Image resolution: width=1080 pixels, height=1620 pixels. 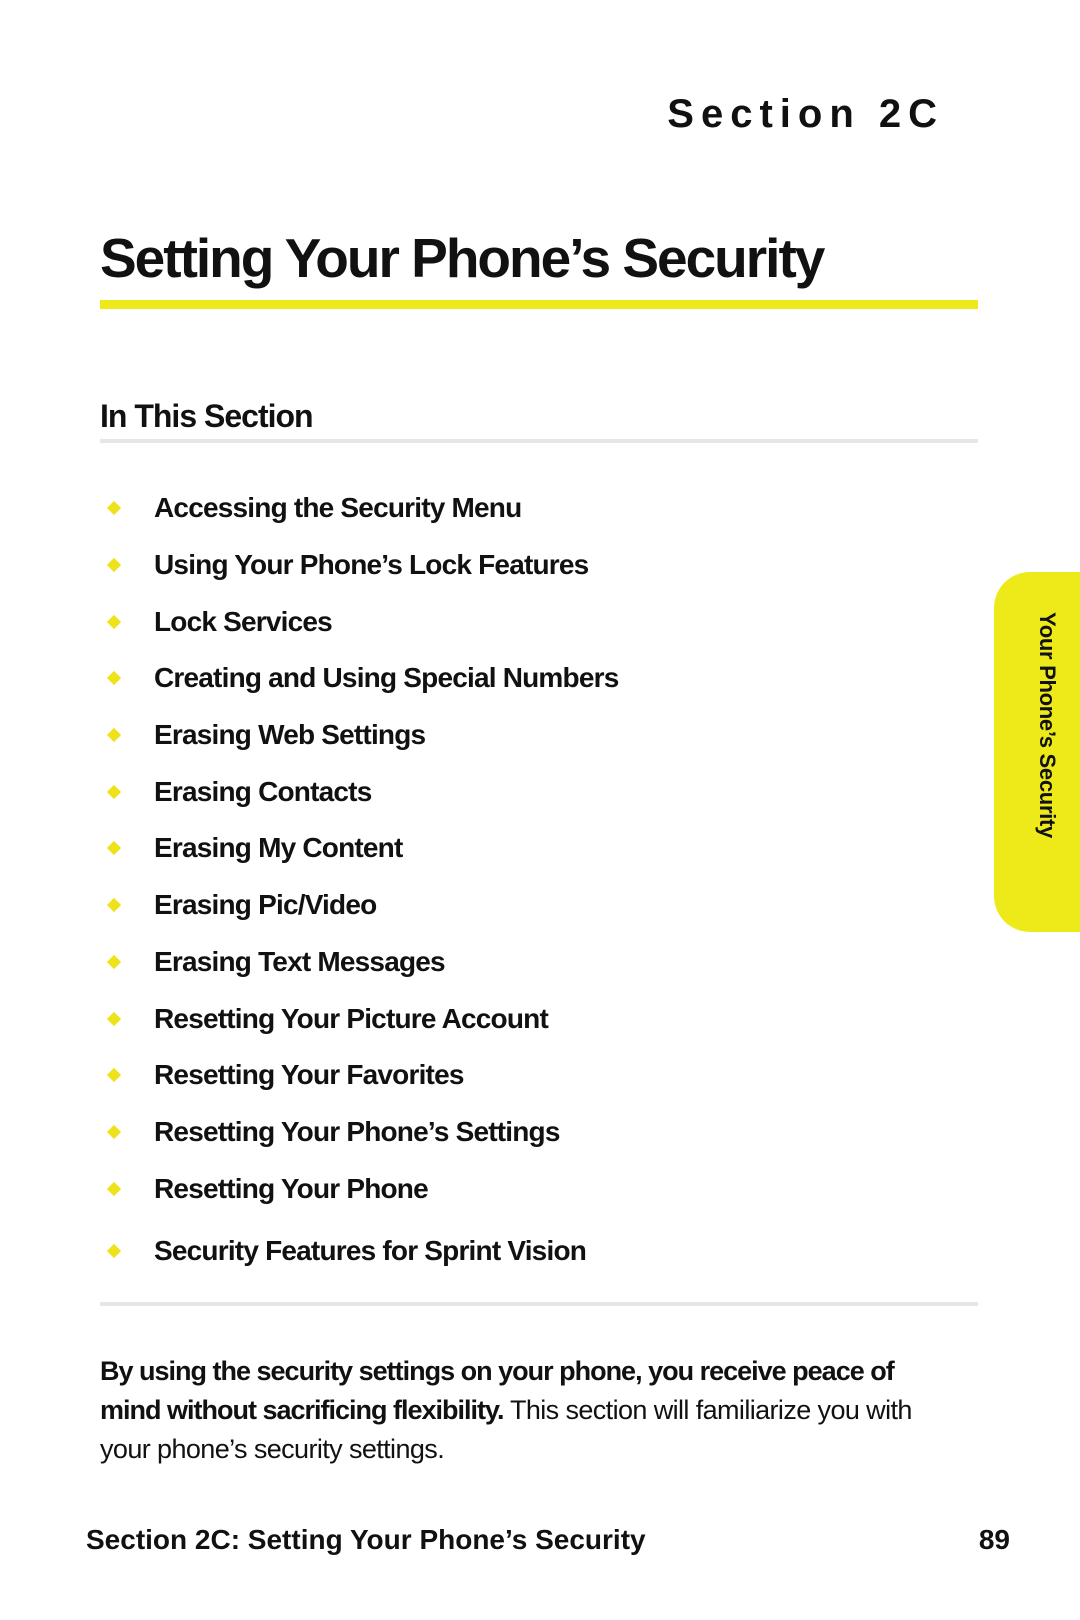 I want to click on list-item-label: Security Features for Sprint Vision, so click(x=370, y=1251).